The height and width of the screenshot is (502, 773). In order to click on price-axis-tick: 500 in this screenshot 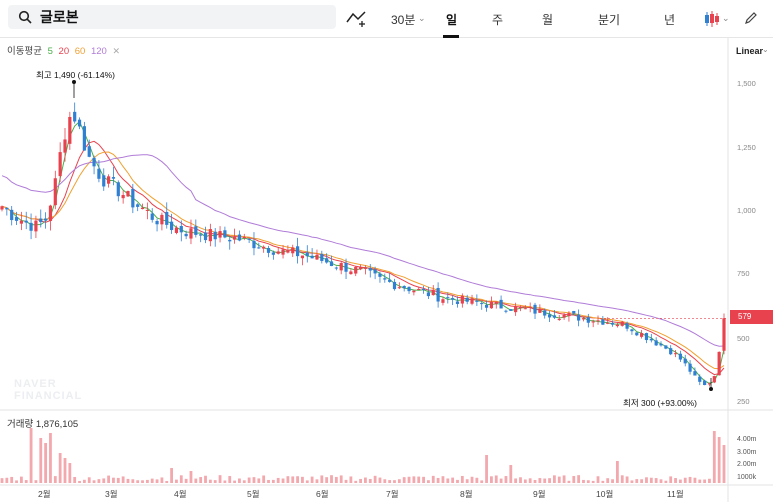, I will do `click(743, 338)`.